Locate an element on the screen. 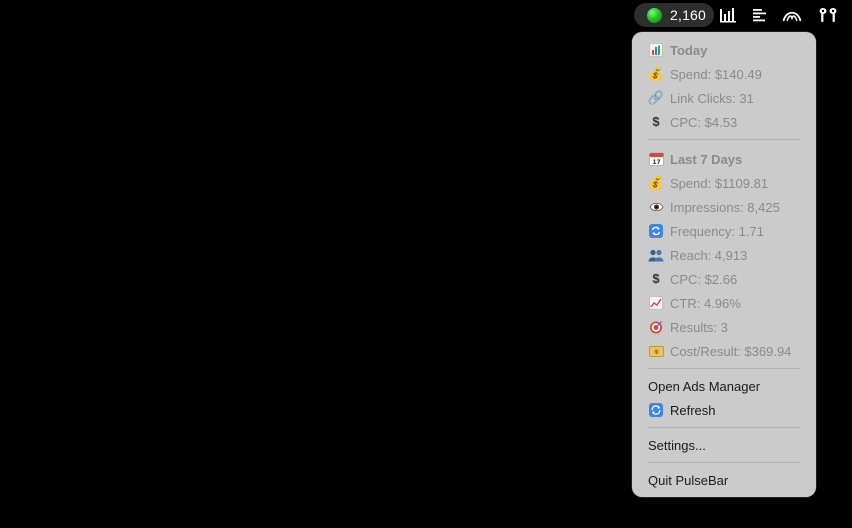 The height and width of the screenshot is (528, 852). people-icon is located at coordinates (656, 255).